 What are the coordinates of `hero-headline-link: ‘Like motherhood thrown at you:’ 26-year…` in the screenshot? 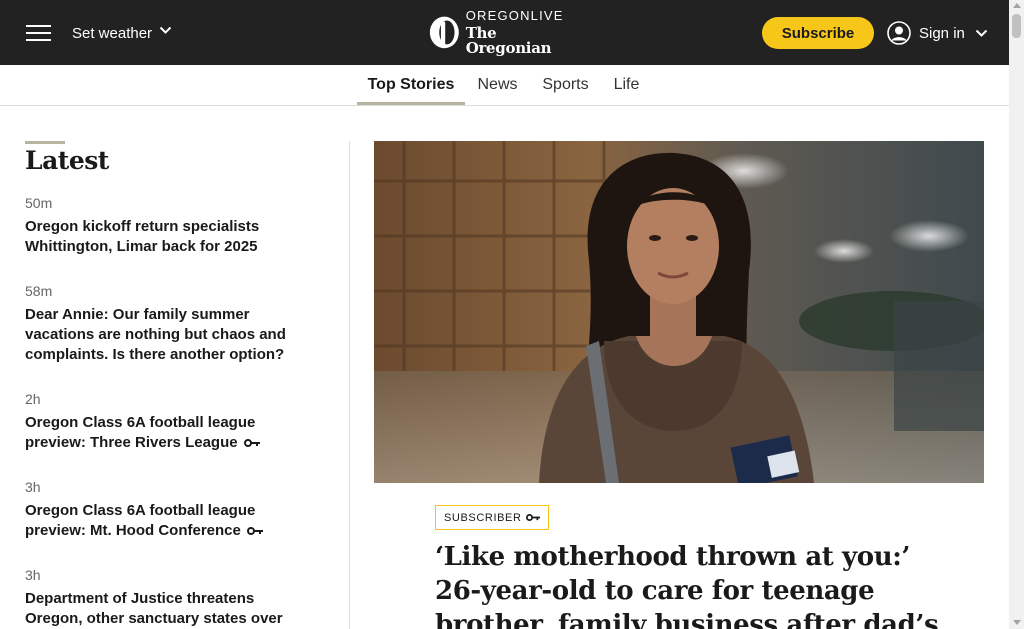 It's located at (695, 584).